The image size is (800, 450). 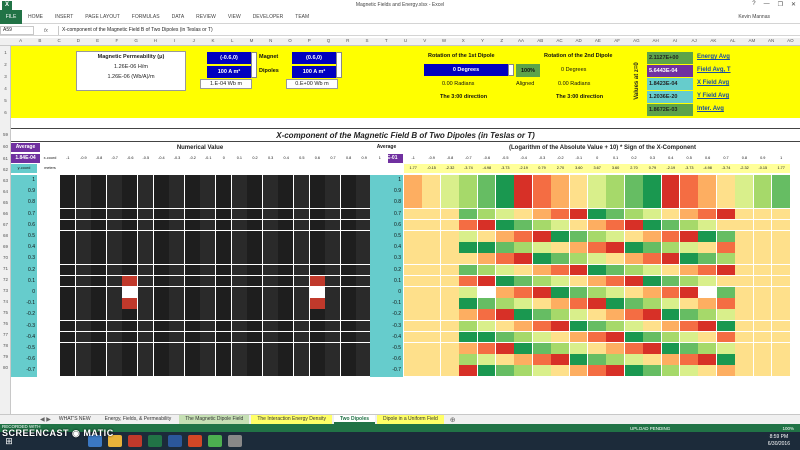 I want to click on tab-developer: DEVELOPER, so click(x=268, y=17).